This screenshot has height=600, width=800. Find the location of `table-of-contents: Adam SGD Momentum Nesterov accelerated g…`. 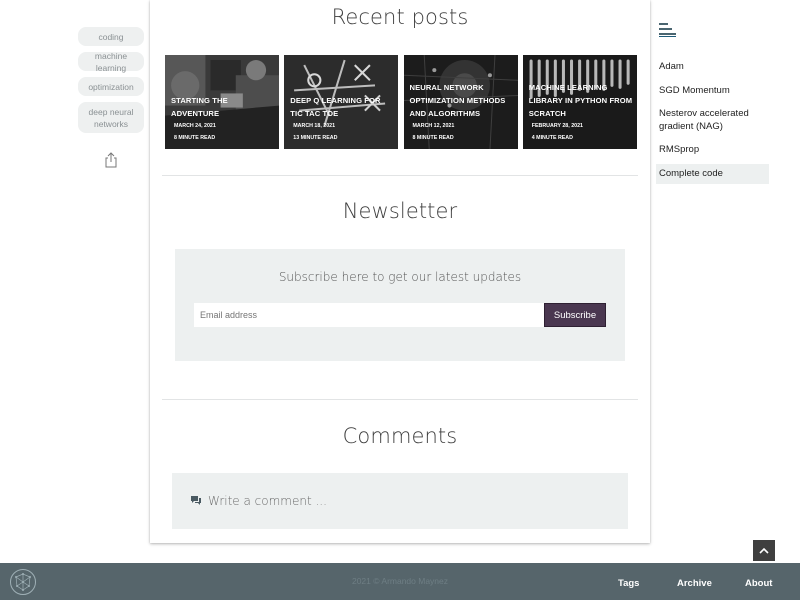

table-of-contents: Adam SGD Momentum Nesterov accelerated g… is located at coordinates (712, 120).